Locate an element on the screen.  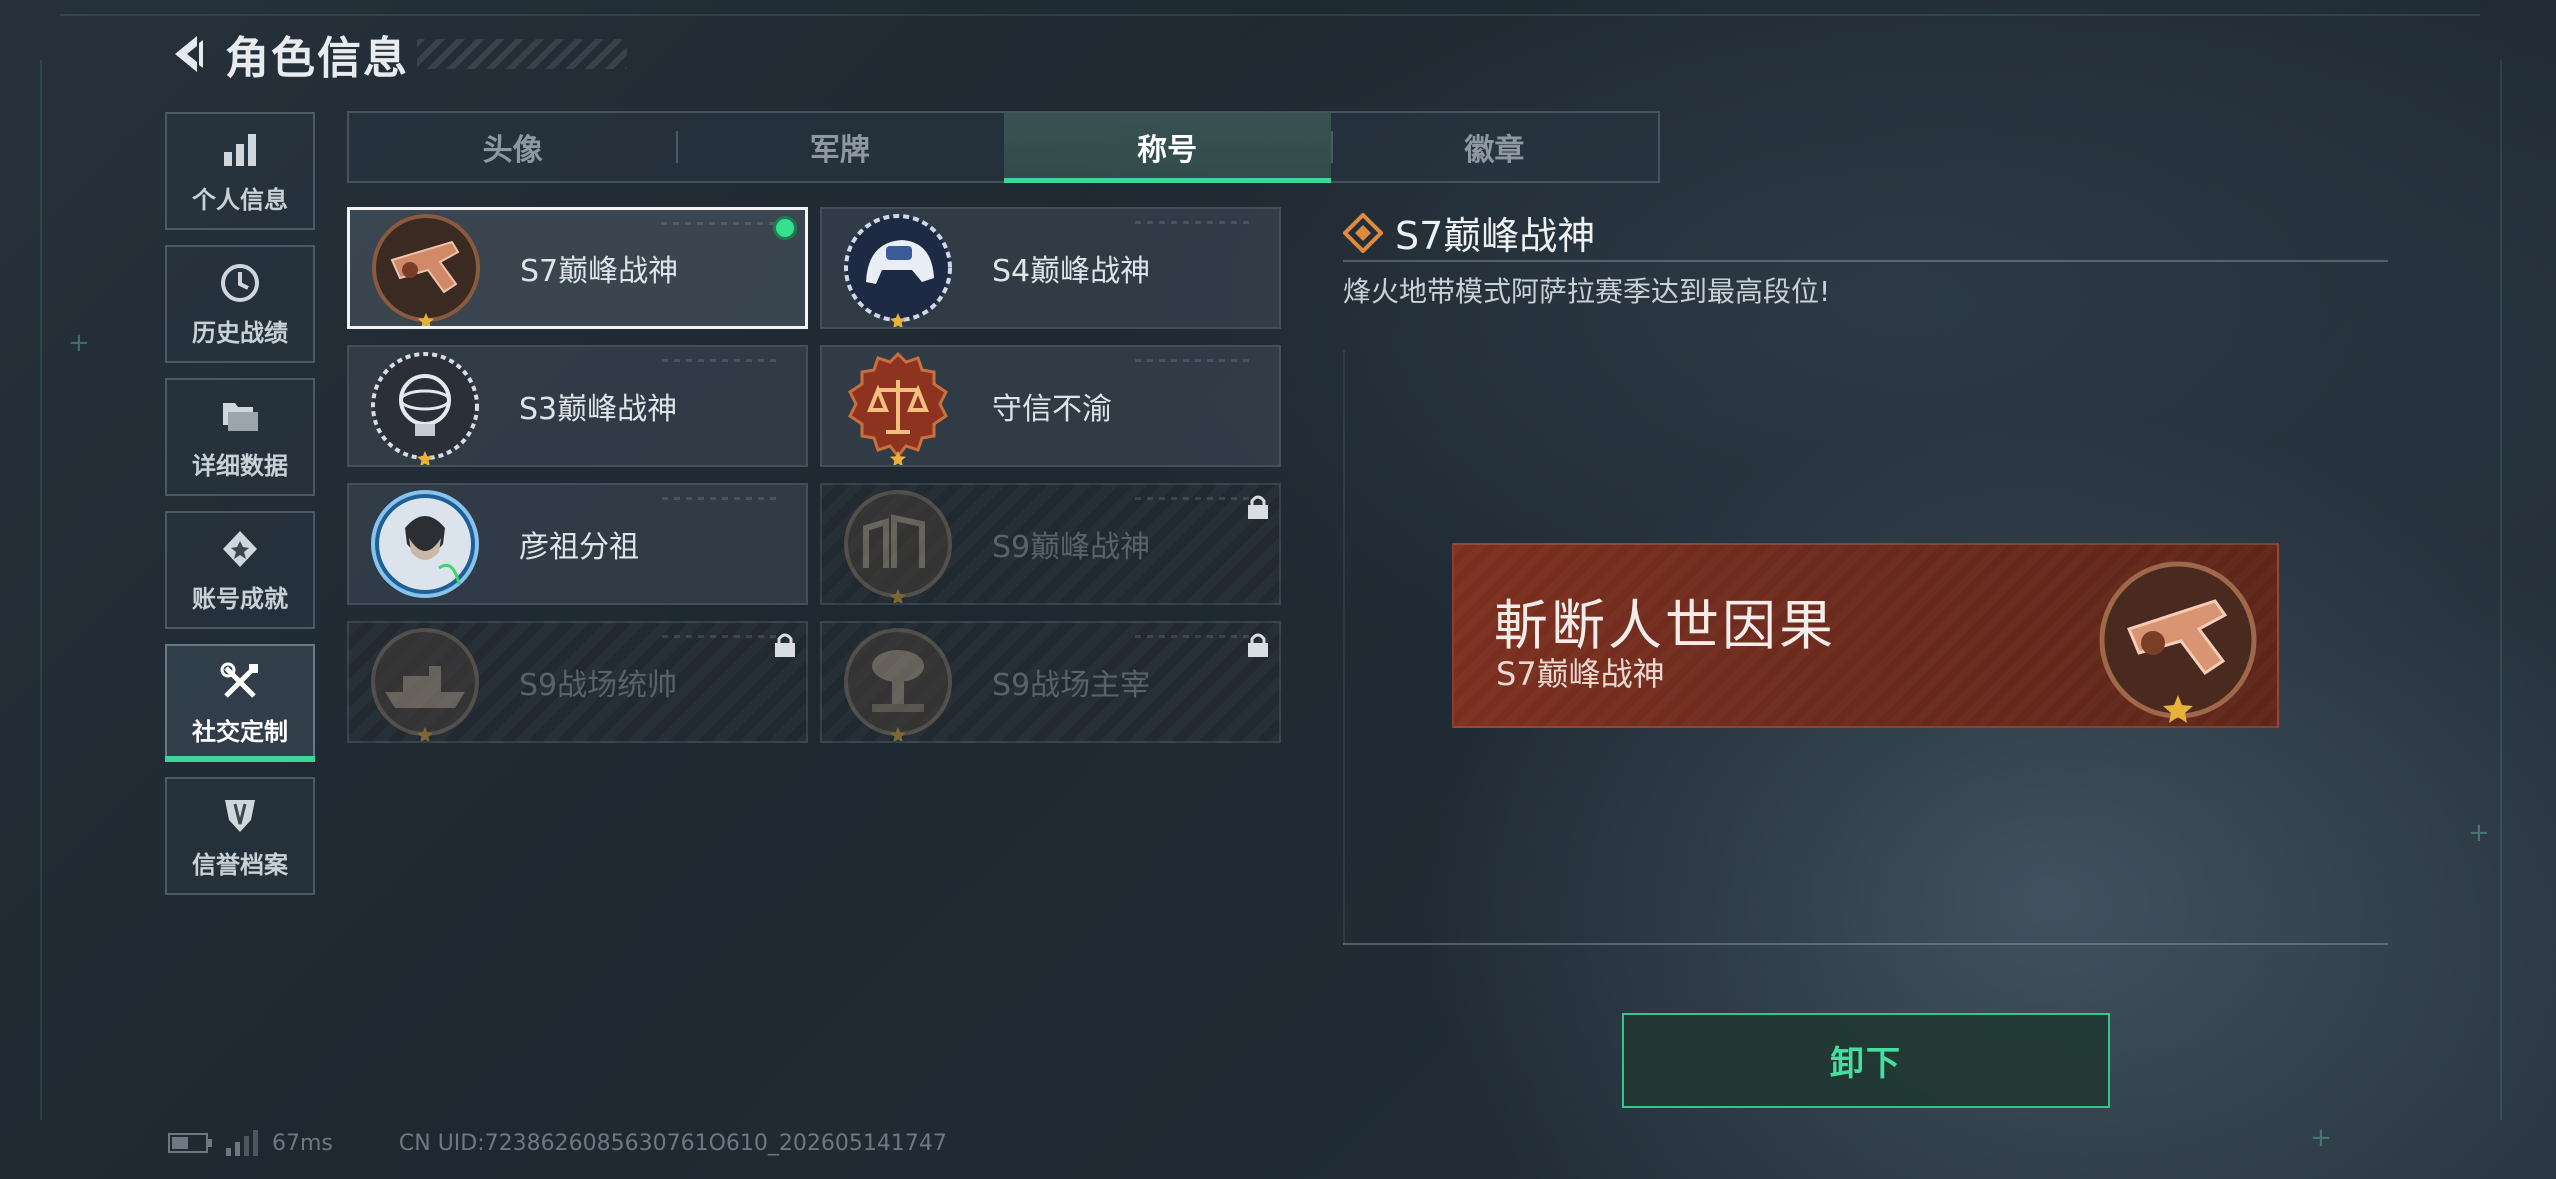
sidebar-item-label: 信誉档案 is located at coordinates (240, 864).